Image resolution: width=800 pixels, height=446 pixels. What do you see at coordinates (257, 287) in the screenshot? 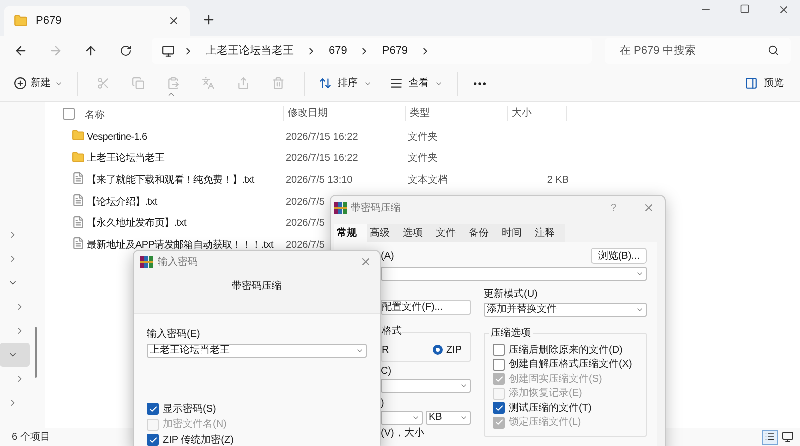
I see `dialog-heading: 带密码压缩` at bounding box center [257, 287].